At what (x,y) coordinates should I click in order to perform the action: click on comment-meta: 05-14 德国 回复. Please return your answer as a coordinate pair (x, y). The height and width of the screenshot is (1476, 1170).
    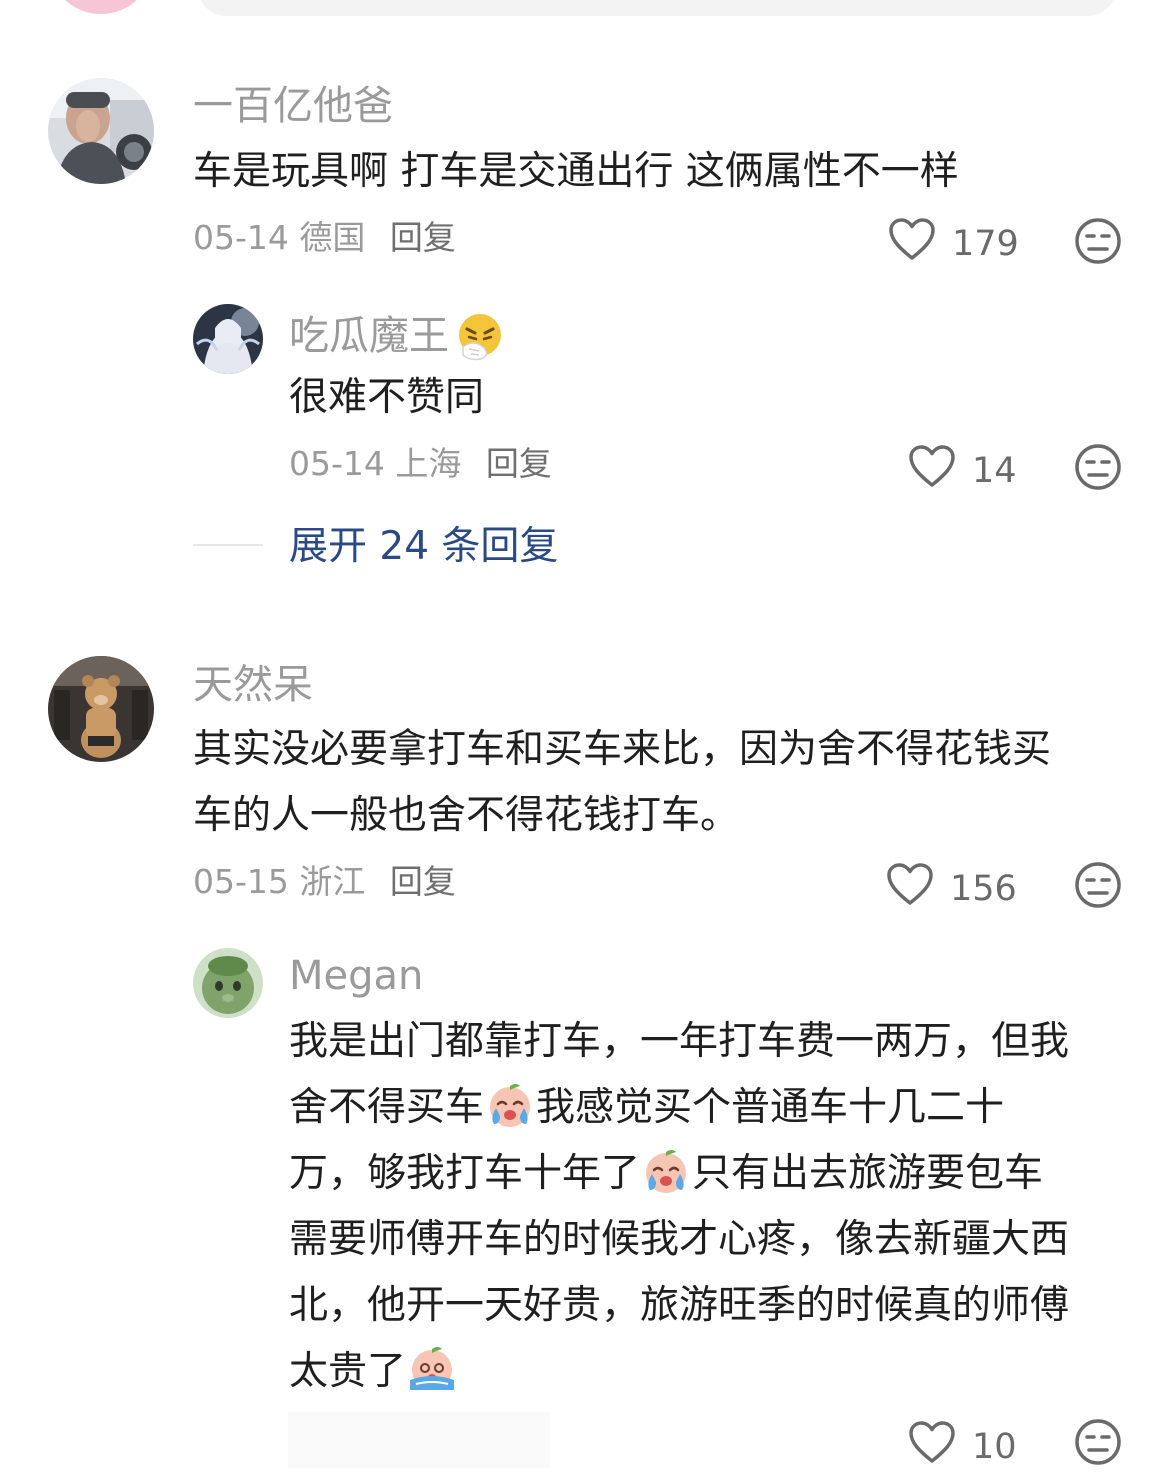
    Looking at the image, I should click on (324, 237).